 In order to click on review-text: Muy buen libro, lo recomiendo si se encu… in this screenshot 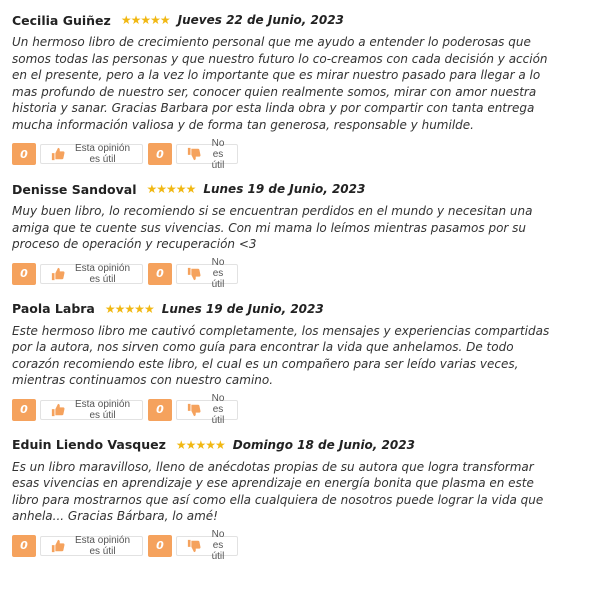, I will do `click(272, 227)`.